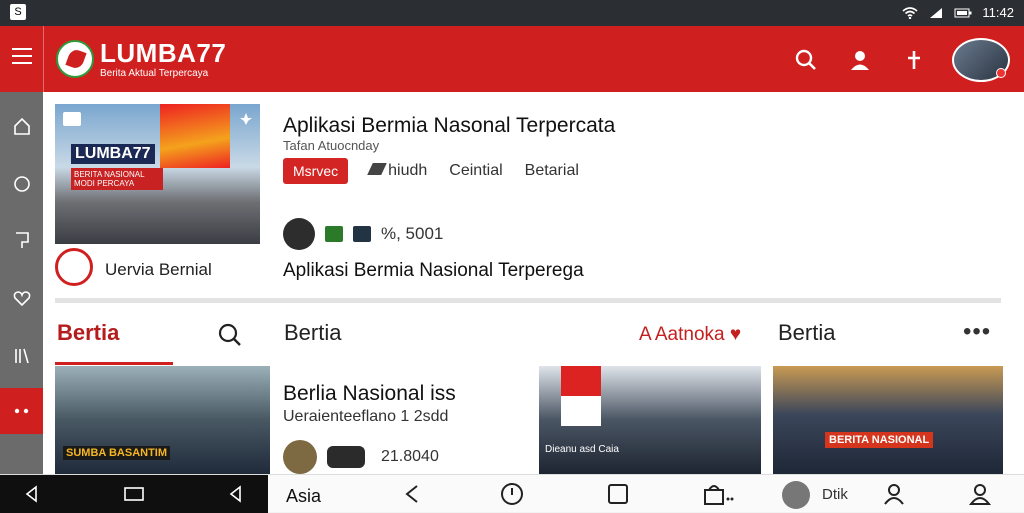 The width and height of the screenshot is (1024, 513). What do you see at coordinates (158, 270) in the screenshot?
I see `channel-name: Uervia Bernial` at bounding box center [158, 270].